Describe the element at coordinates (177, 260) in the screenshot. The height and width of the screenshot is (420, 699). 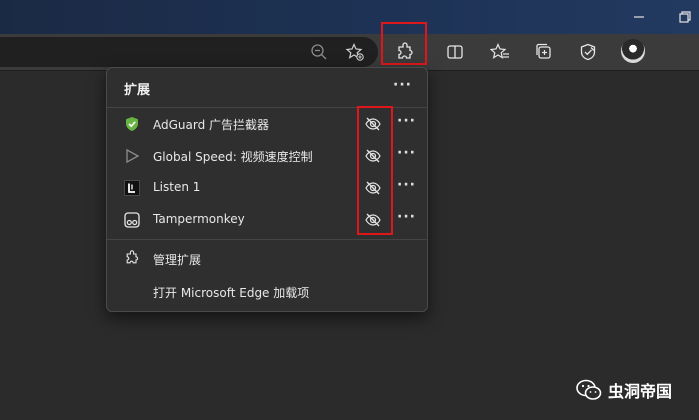
I see `manage-extensions-label: 管理扩展` at that location.